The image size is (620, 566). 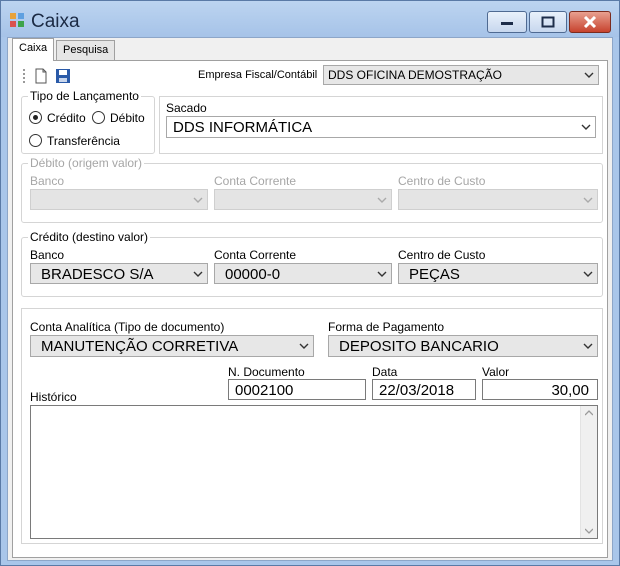 I want to click on credito-conta-value: 00000-0, so click(x=253, y=274).